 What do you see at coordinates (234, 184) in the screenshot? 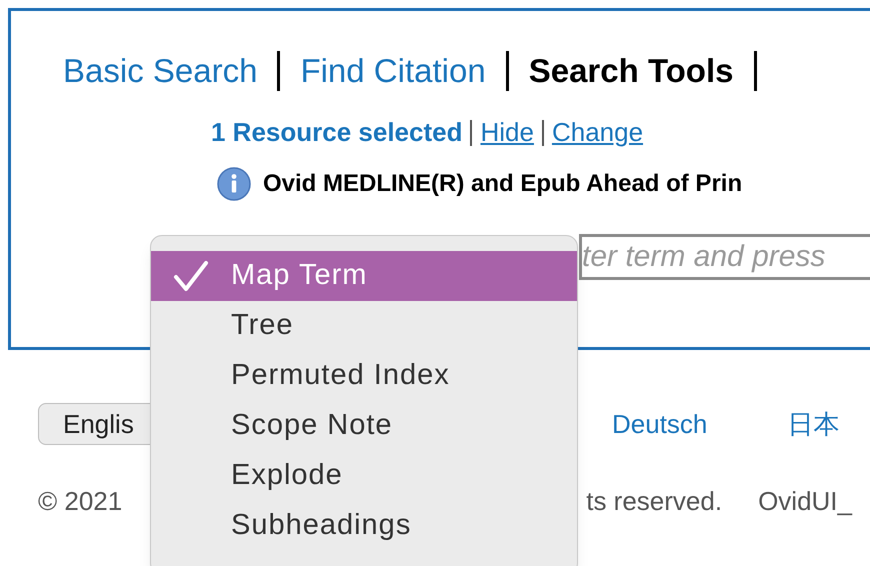
I see `info-icon` at bounding box center [234, 184].